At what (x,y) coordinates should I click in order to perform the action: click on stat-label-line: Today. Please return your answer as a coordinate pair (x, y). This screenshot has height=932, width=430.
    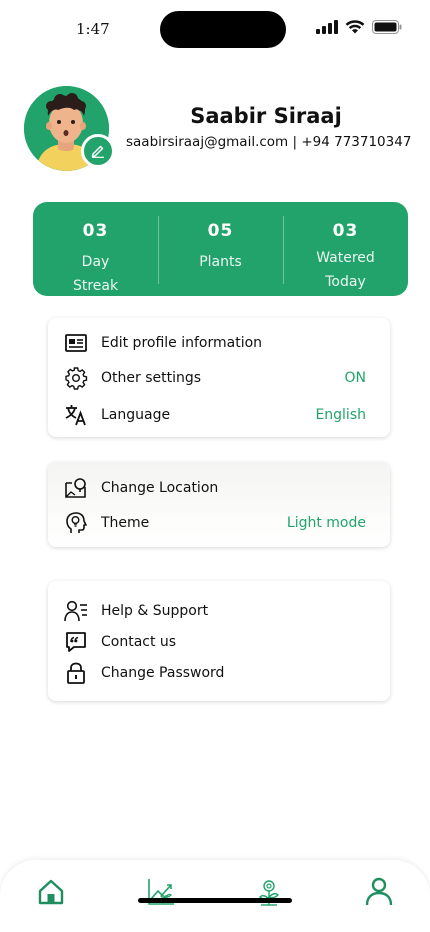
    Looking at the image, I should click on (345, 282).